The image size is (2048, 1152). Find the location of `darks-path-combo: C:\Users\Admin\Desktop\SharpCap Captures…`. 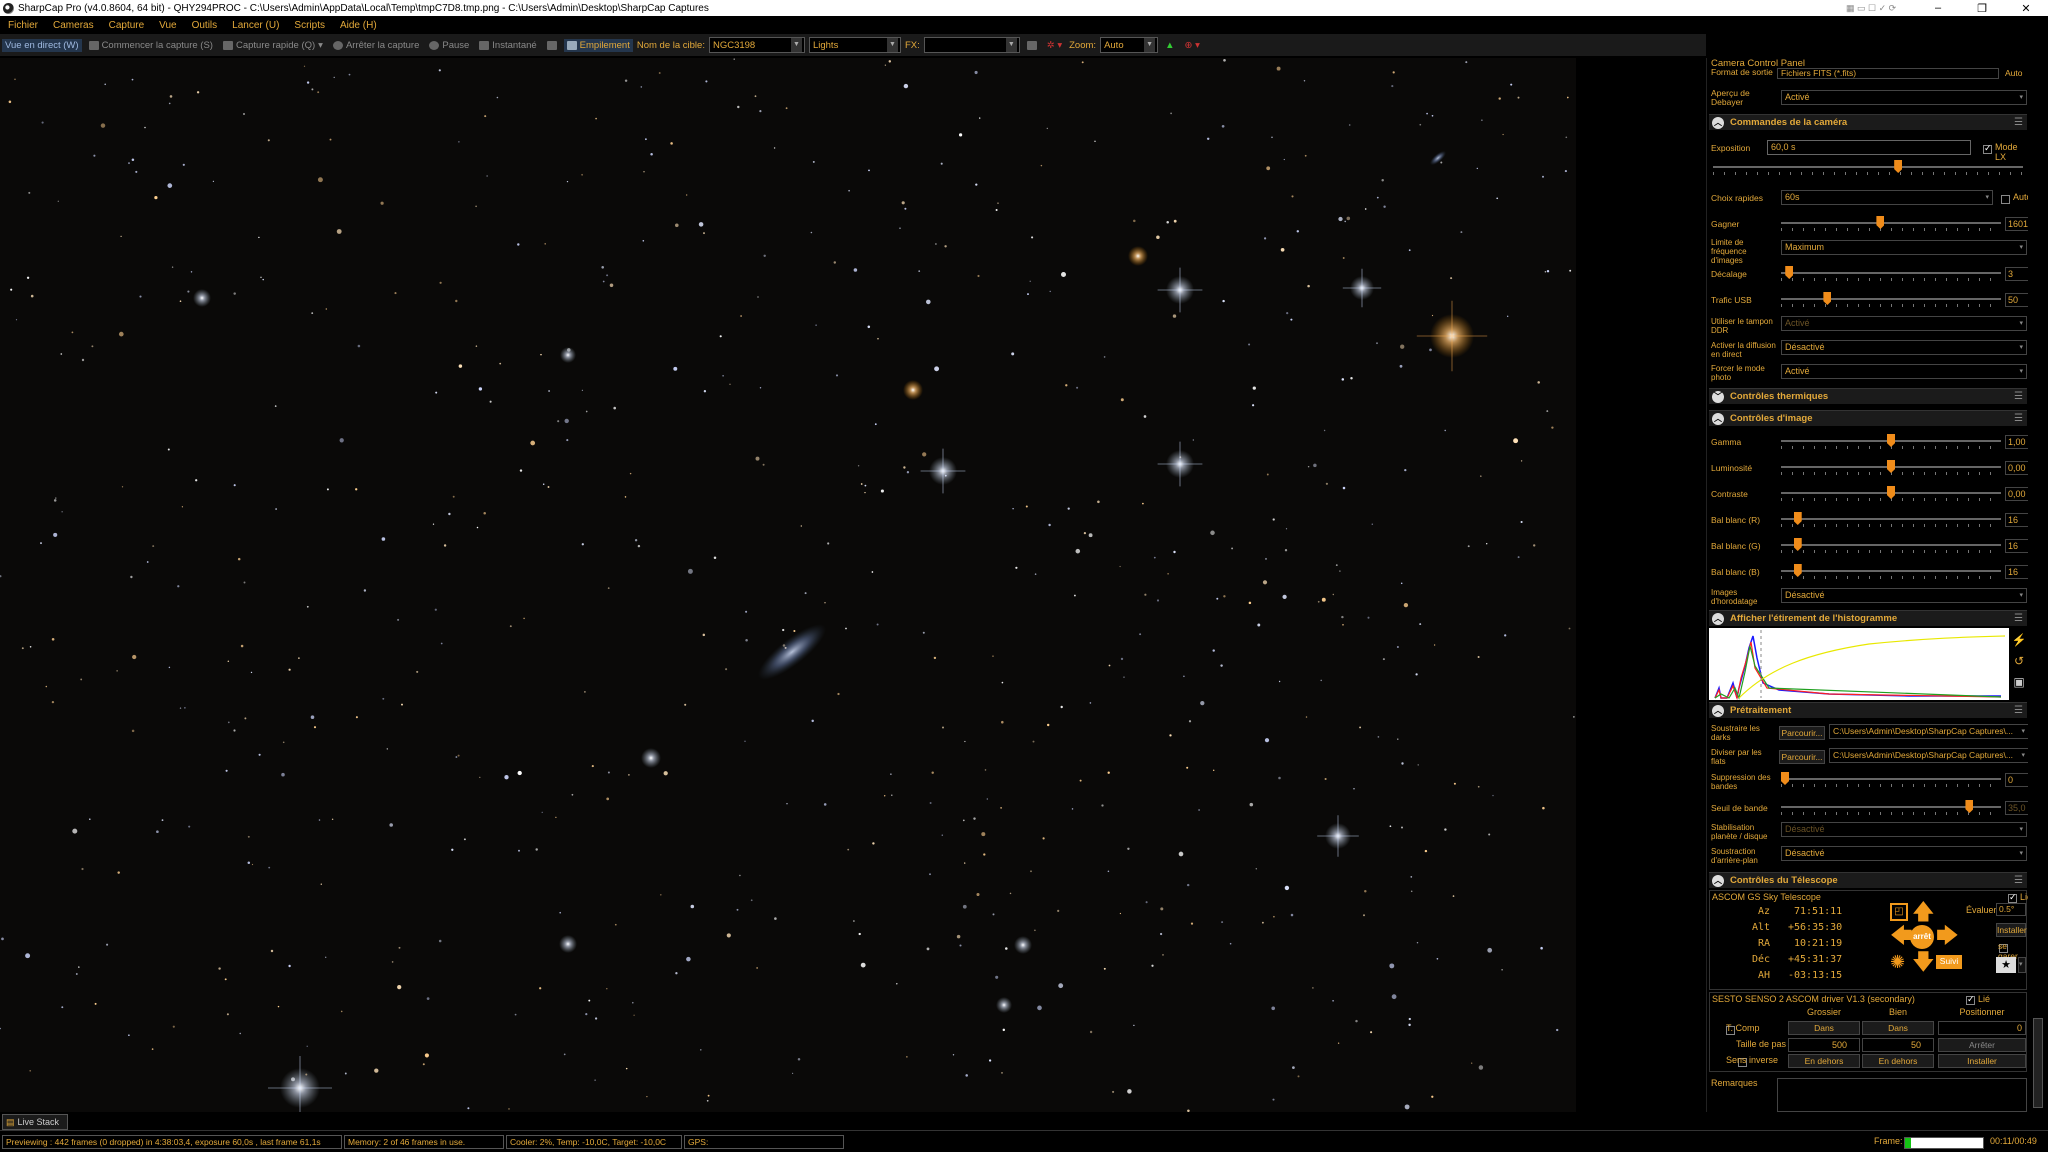

darks-path-combo: C:\Users\Admin\Desktop\SharpCap Captures… is located at coordinates (1928, 731).